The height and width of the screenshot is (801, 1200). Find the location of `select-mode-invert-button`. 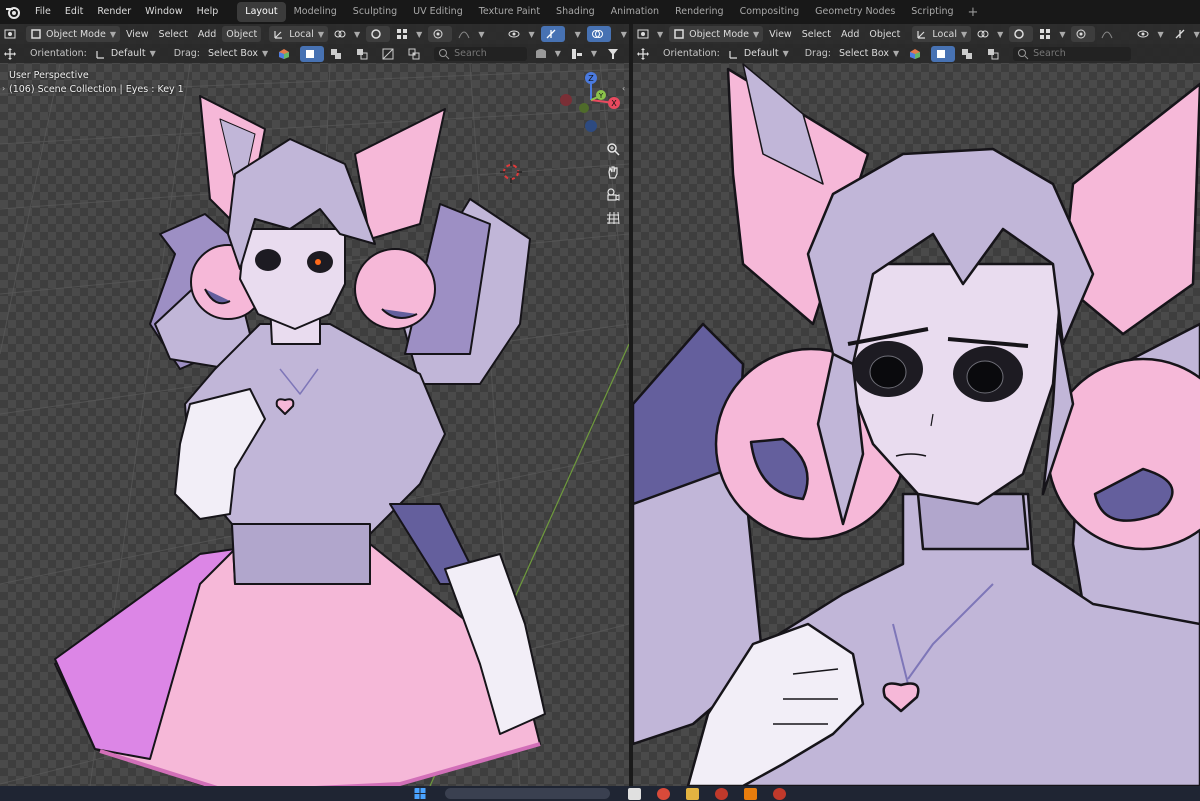

select-mode-invert-button is located at coordinates (390, 54).